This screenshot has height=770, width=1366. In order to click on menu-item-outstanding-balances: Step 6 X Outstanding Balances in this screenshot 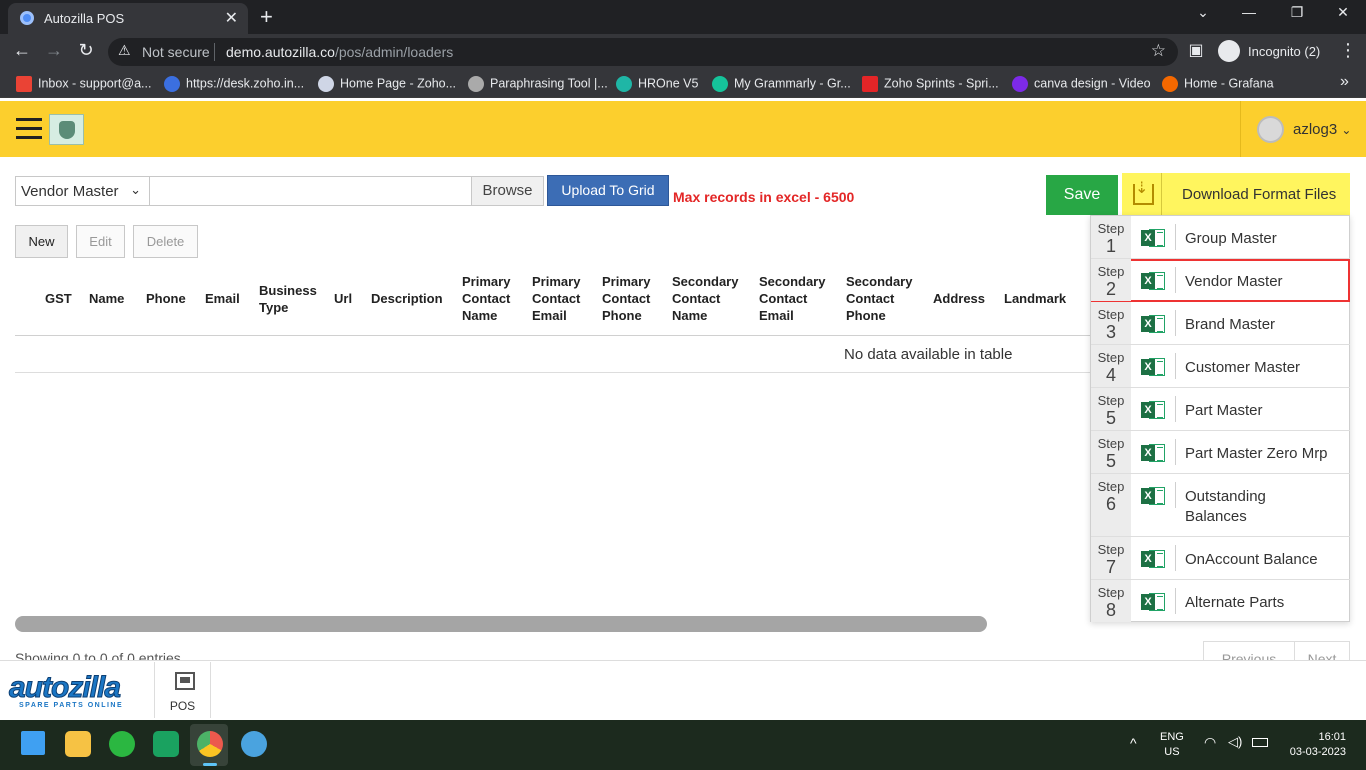, I will do `click(1220, 505)`.